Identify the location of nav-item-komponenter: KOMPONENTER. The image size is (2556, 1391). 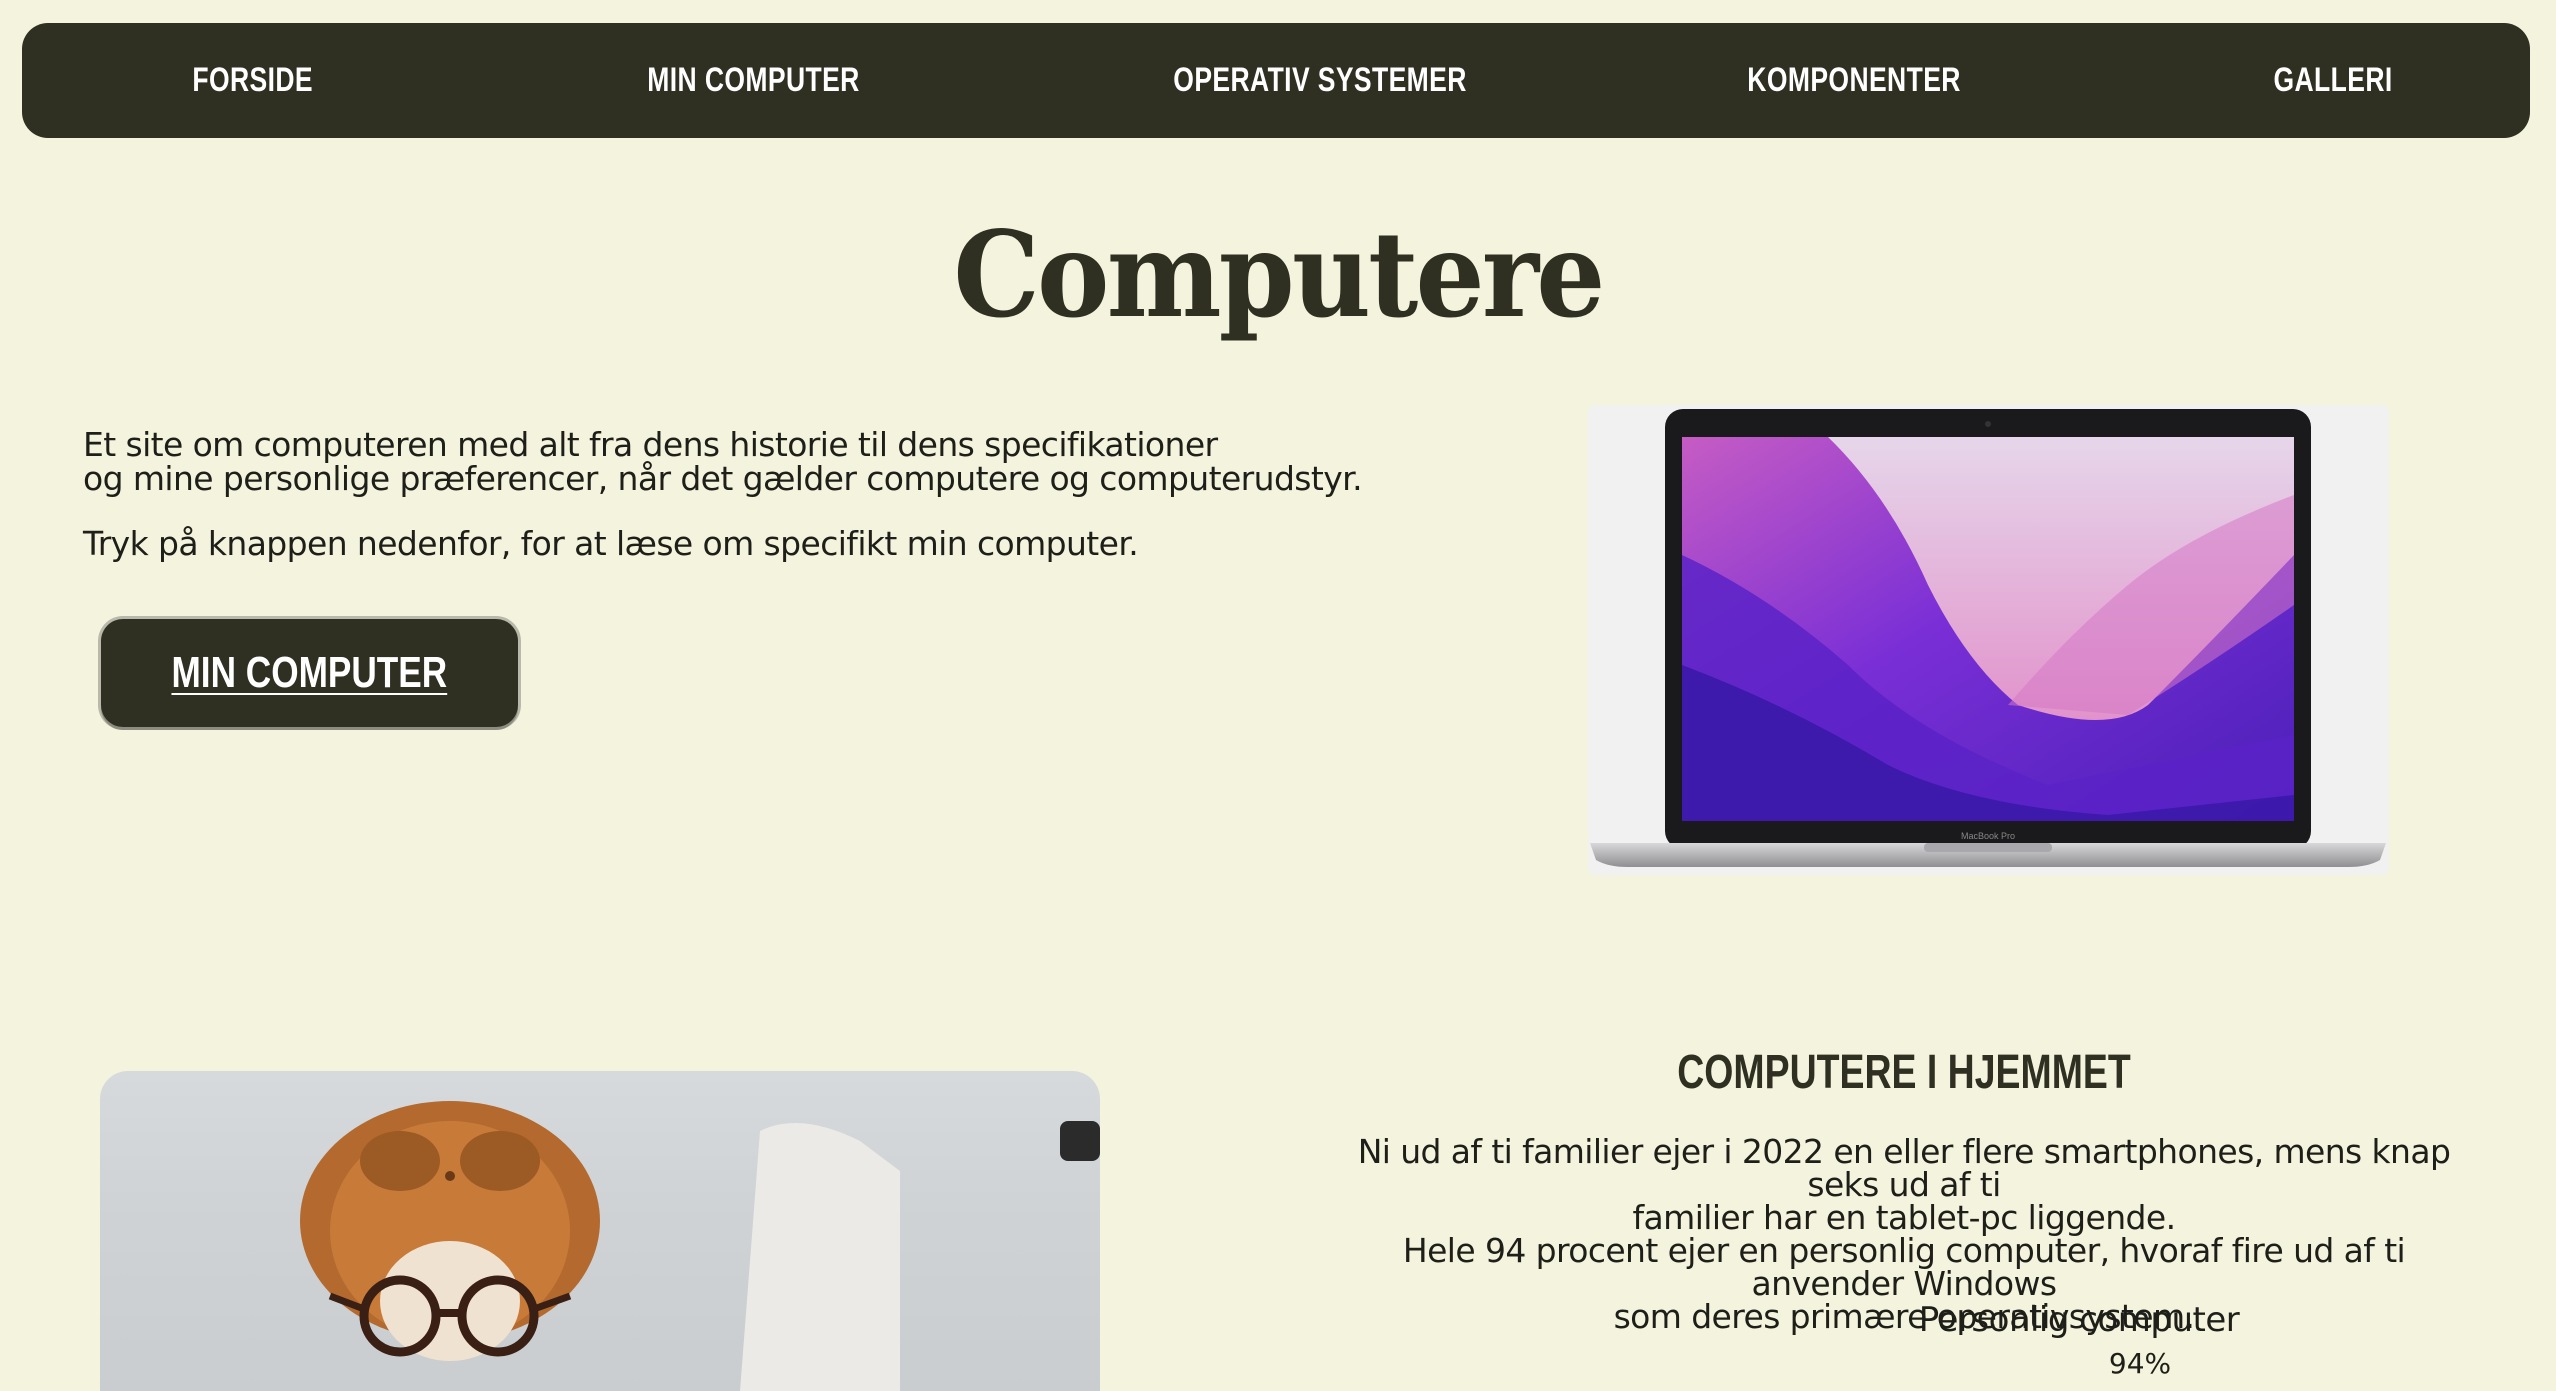
(1853, 80).